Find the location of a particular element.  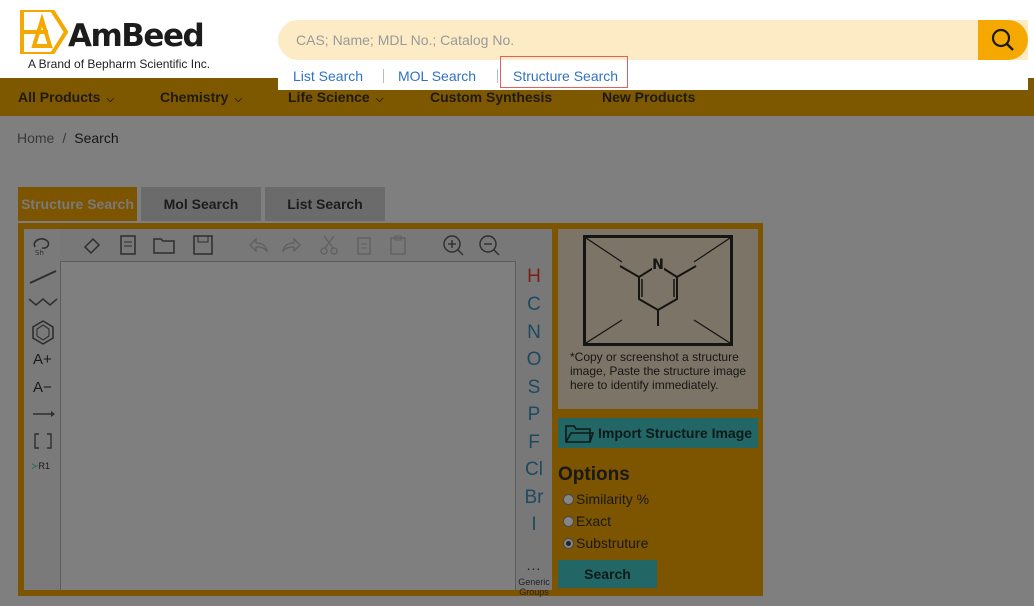

exact-radio is located at coordinates (568, 521).